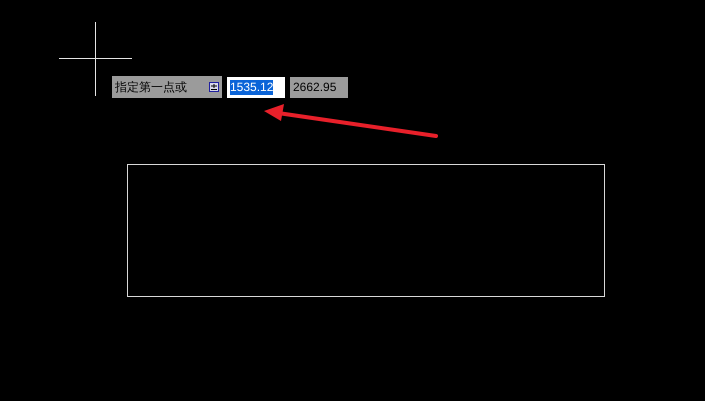 This screenshot has width=705, height=401. What do you see at coordinates (151, 87) in the screenshot?
I see `prompt-text: 指定第一点或` at bounding box center [151, 87].